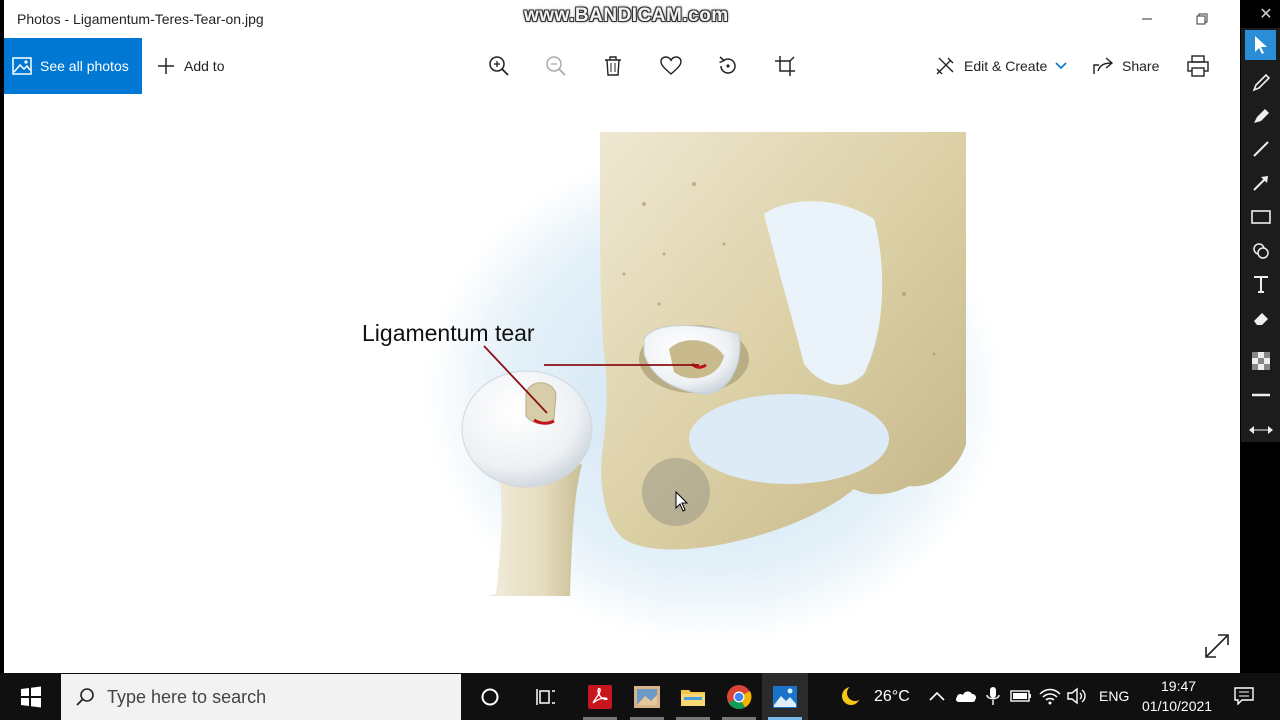  I want to click on pointer-tool, so click(1260, 45).